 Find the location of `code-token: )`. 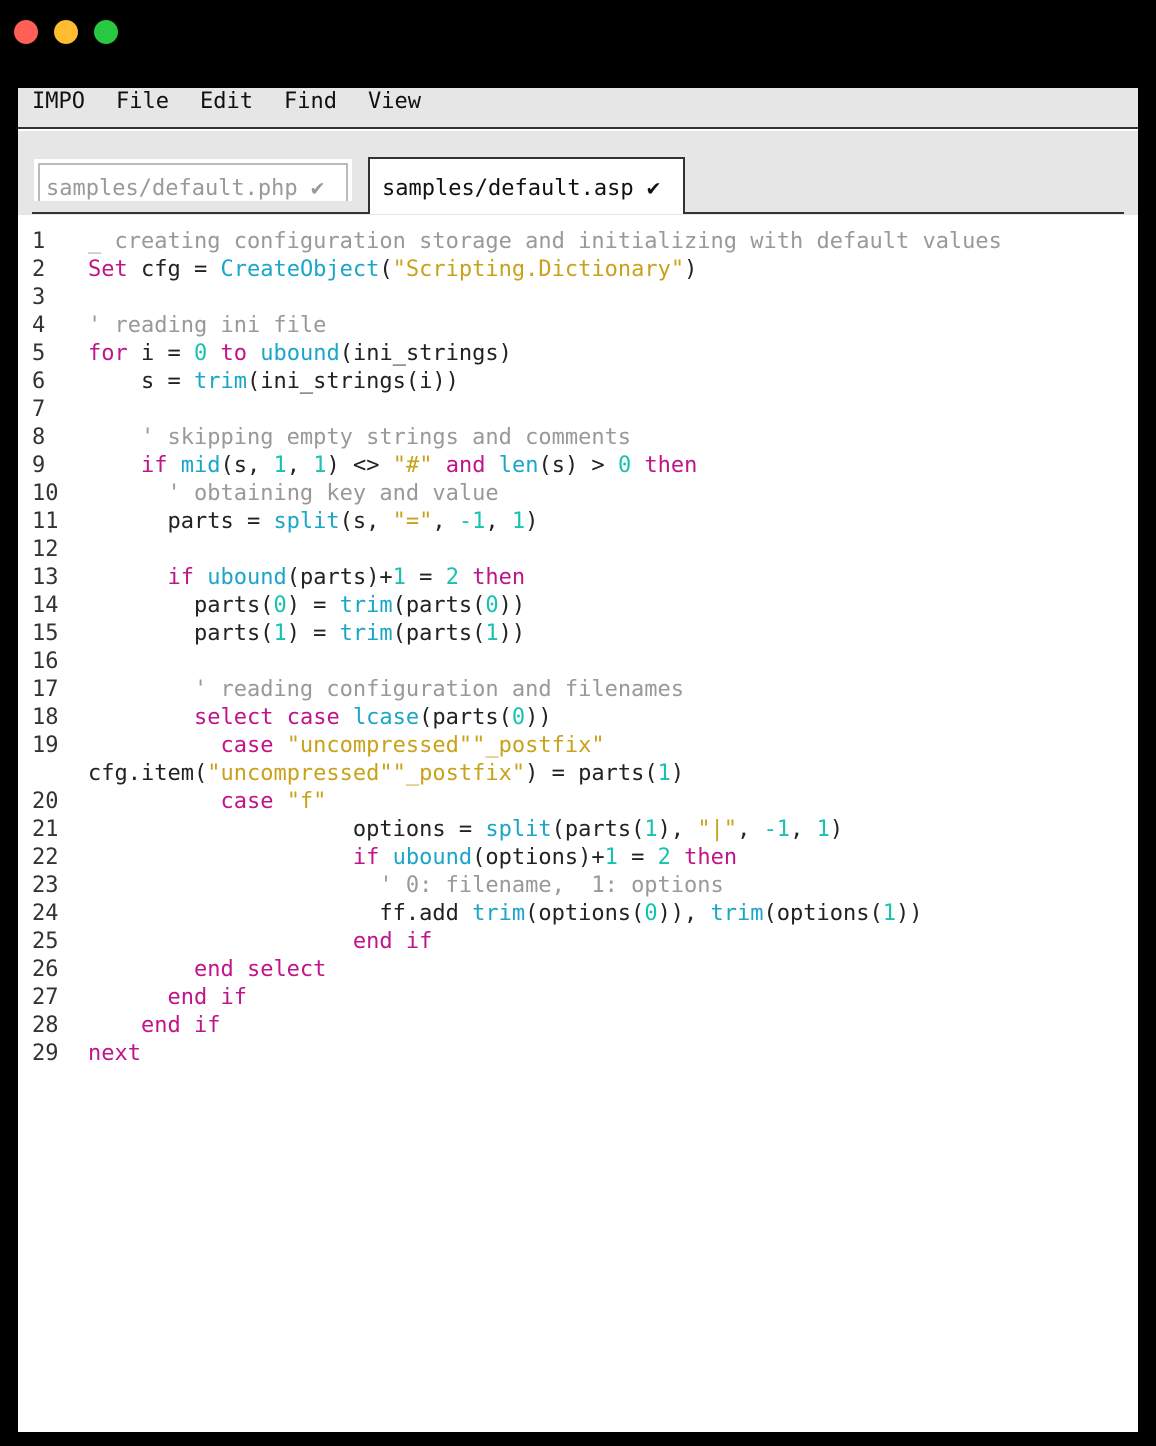

code-token: ) is located at coordinates (836, 829).